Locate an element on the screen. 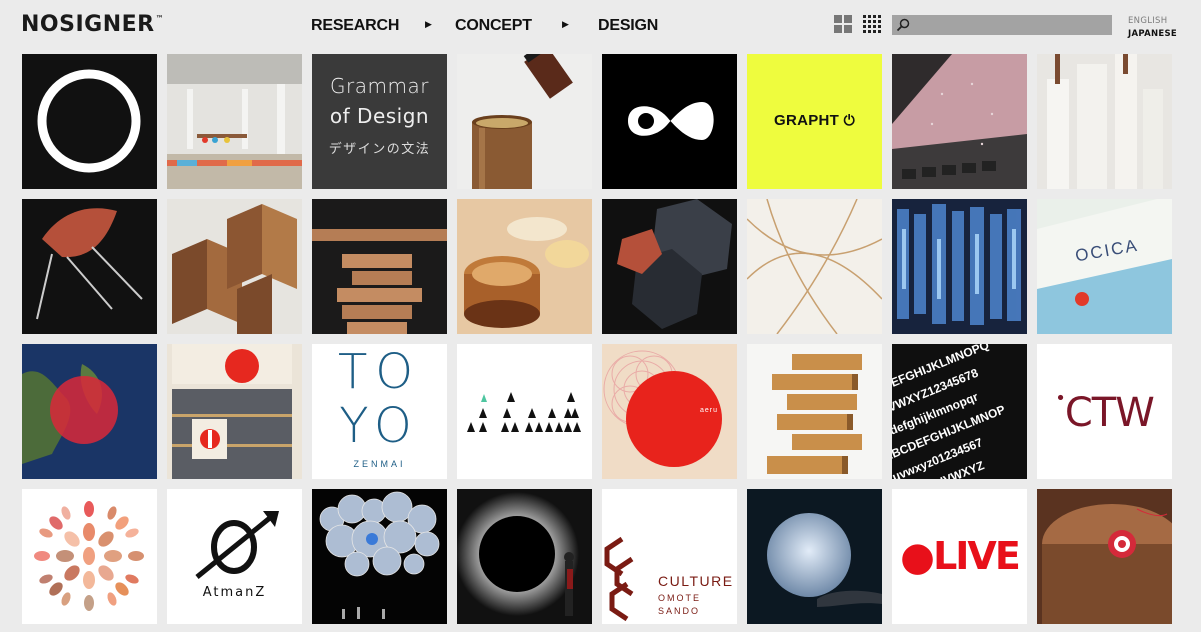 The width and height of the screenshot is (1201, 632). wood-boxes-photo is located at coordinates (234, 266).